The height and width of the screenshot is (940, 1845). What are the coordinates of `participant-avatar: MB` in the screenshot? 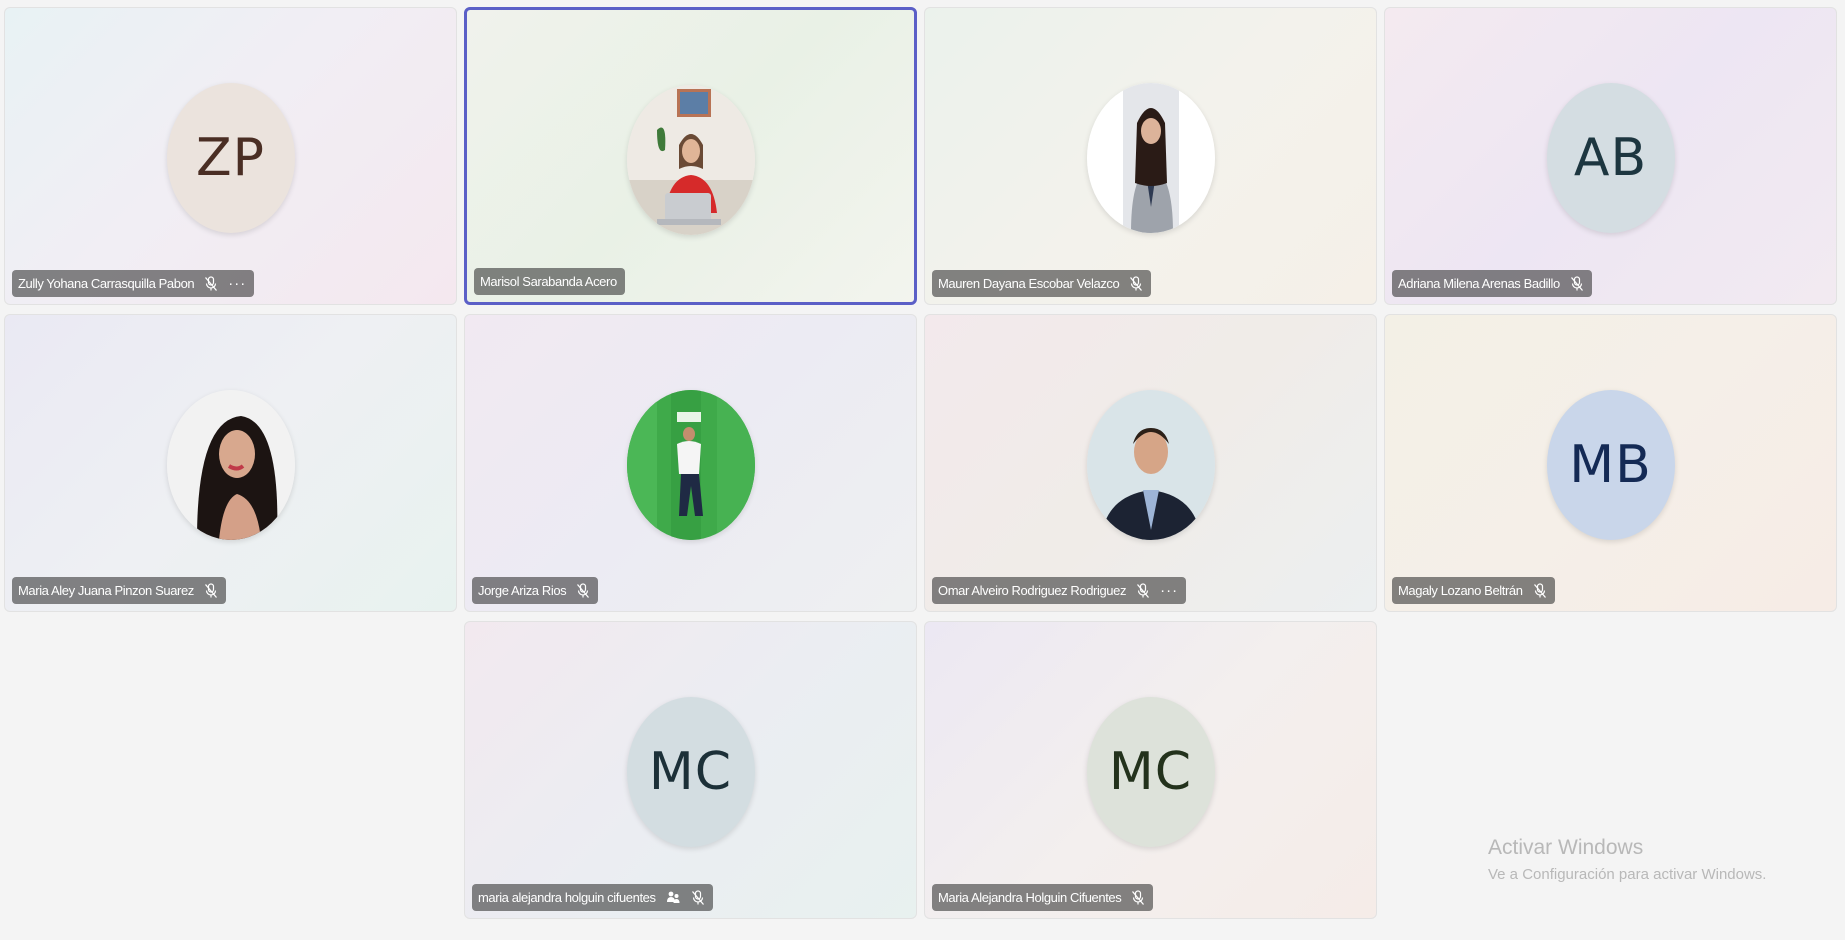 It's located at (1610, 465).